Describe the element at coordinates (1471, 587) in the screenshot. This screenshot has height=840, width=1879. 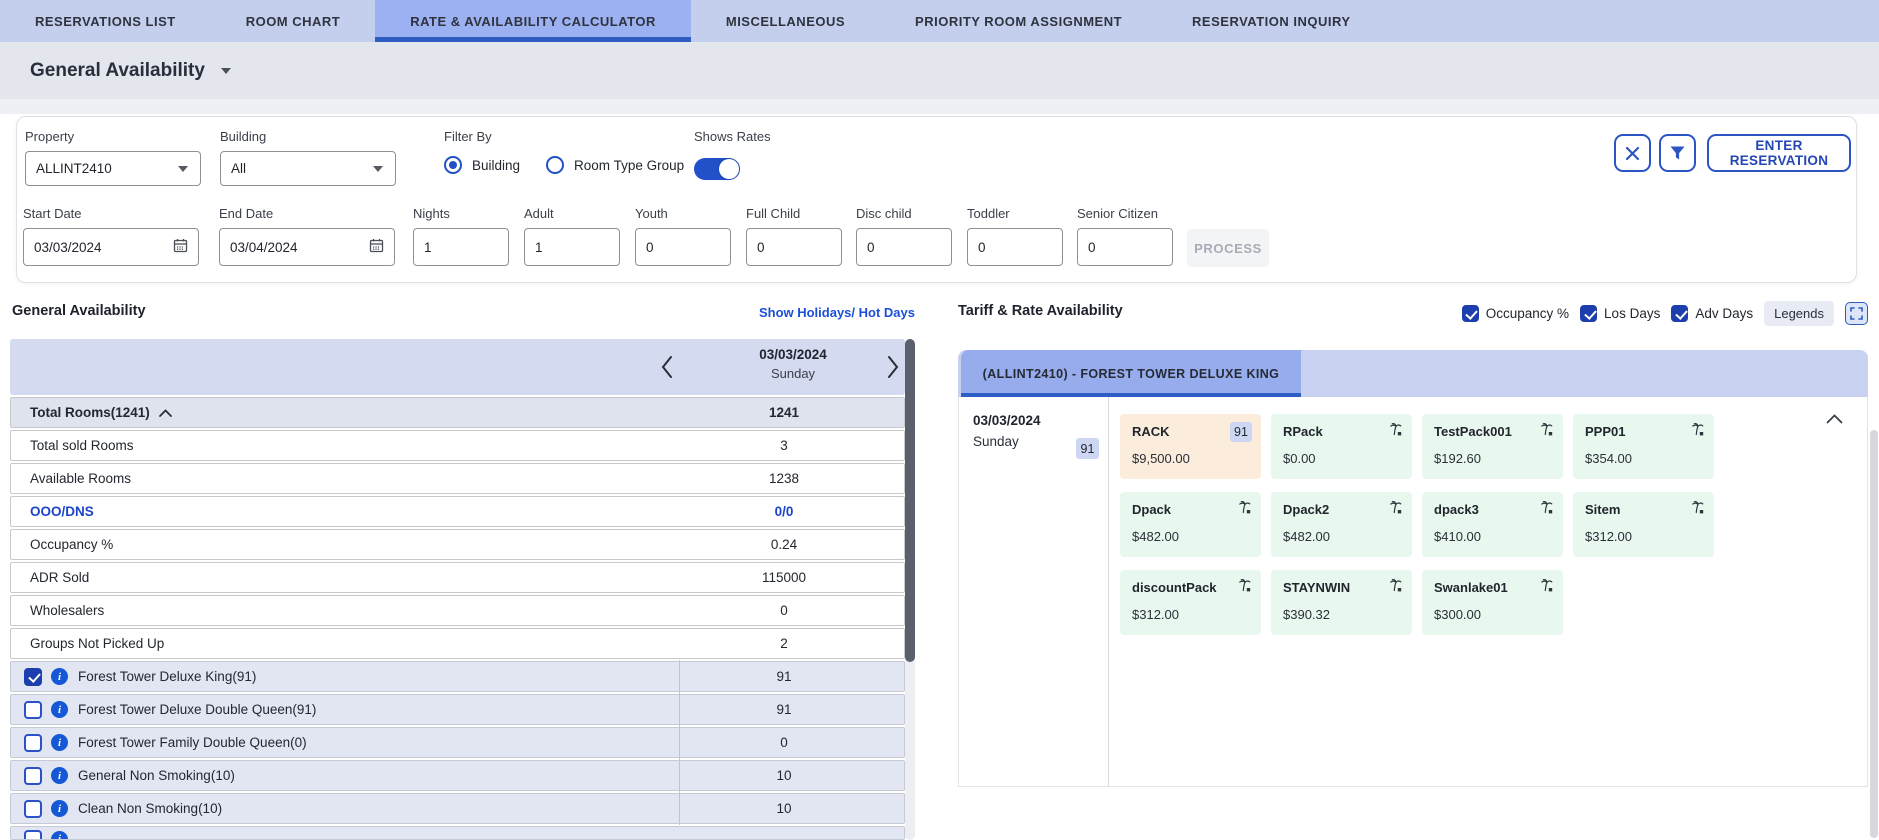
I see `rate-plan-name: Swanlake01` at that location.